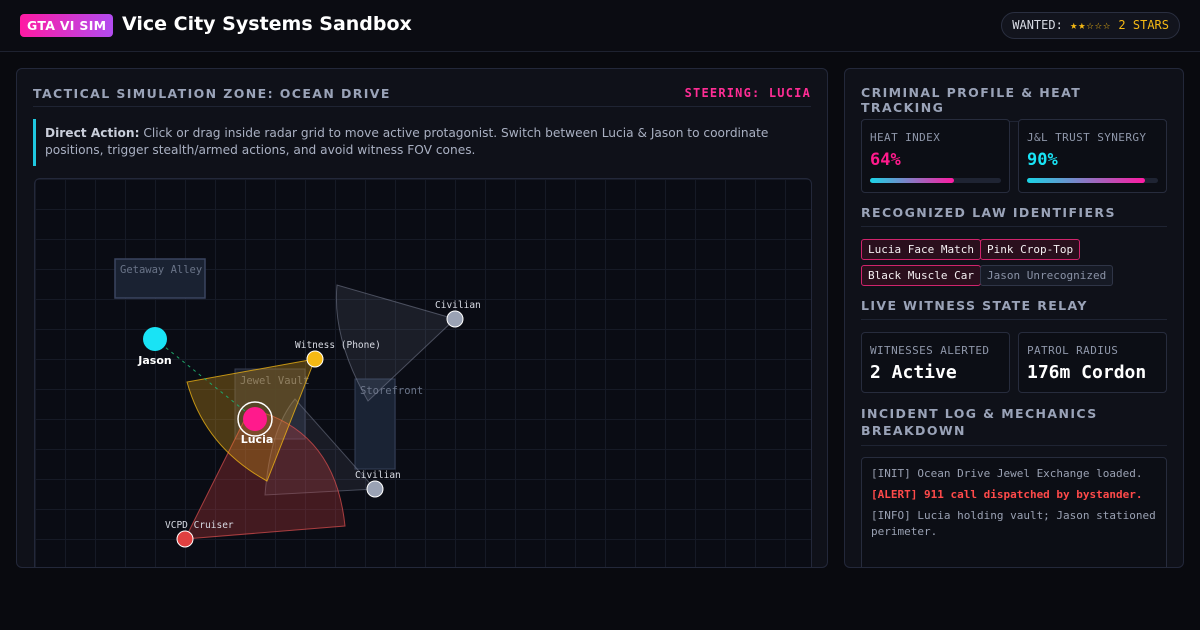 The width and height of the screenshot is (1200, 630). I want to click on direct-action-label: Direct Action:, so click(92, 133).